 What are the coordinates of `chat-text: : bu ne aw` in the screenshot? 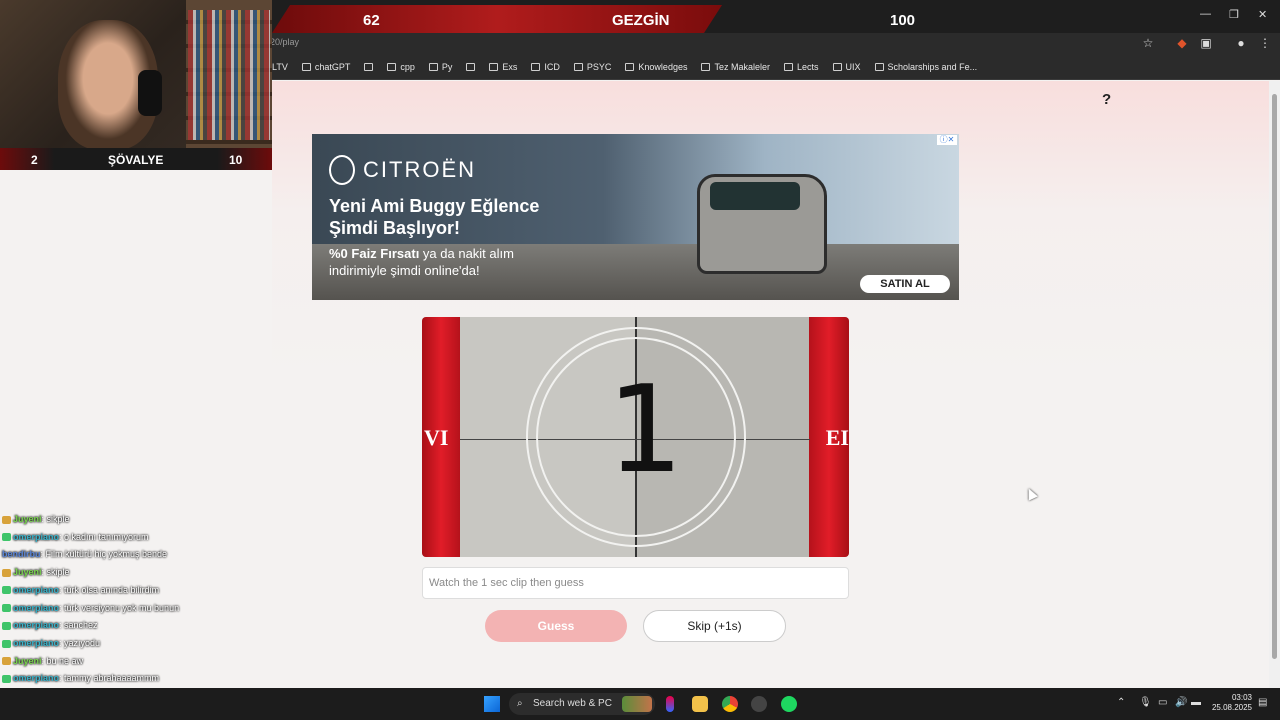 It's located at (62, 660).